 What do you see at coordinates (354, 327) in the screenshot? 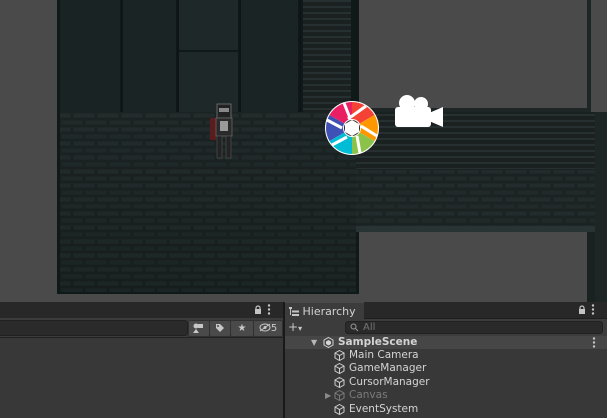
I see `search-icon` at bounding box center [354, 327].